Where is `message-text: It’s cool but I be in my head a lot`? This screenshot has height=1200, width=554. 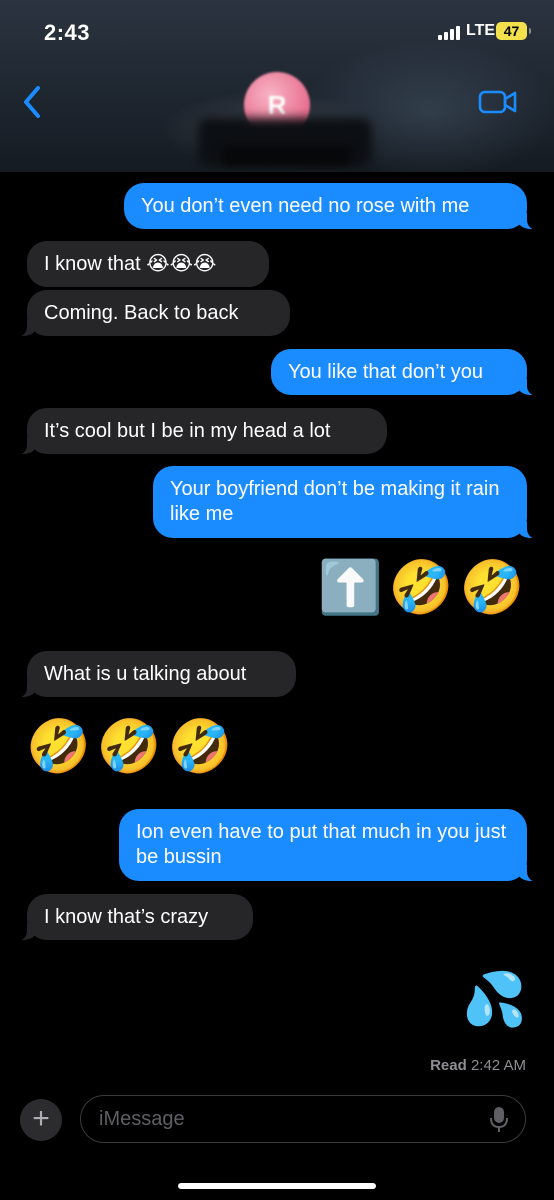 message-text: It’s cool but I be in my head a lot is located at coordinates (187, 431).